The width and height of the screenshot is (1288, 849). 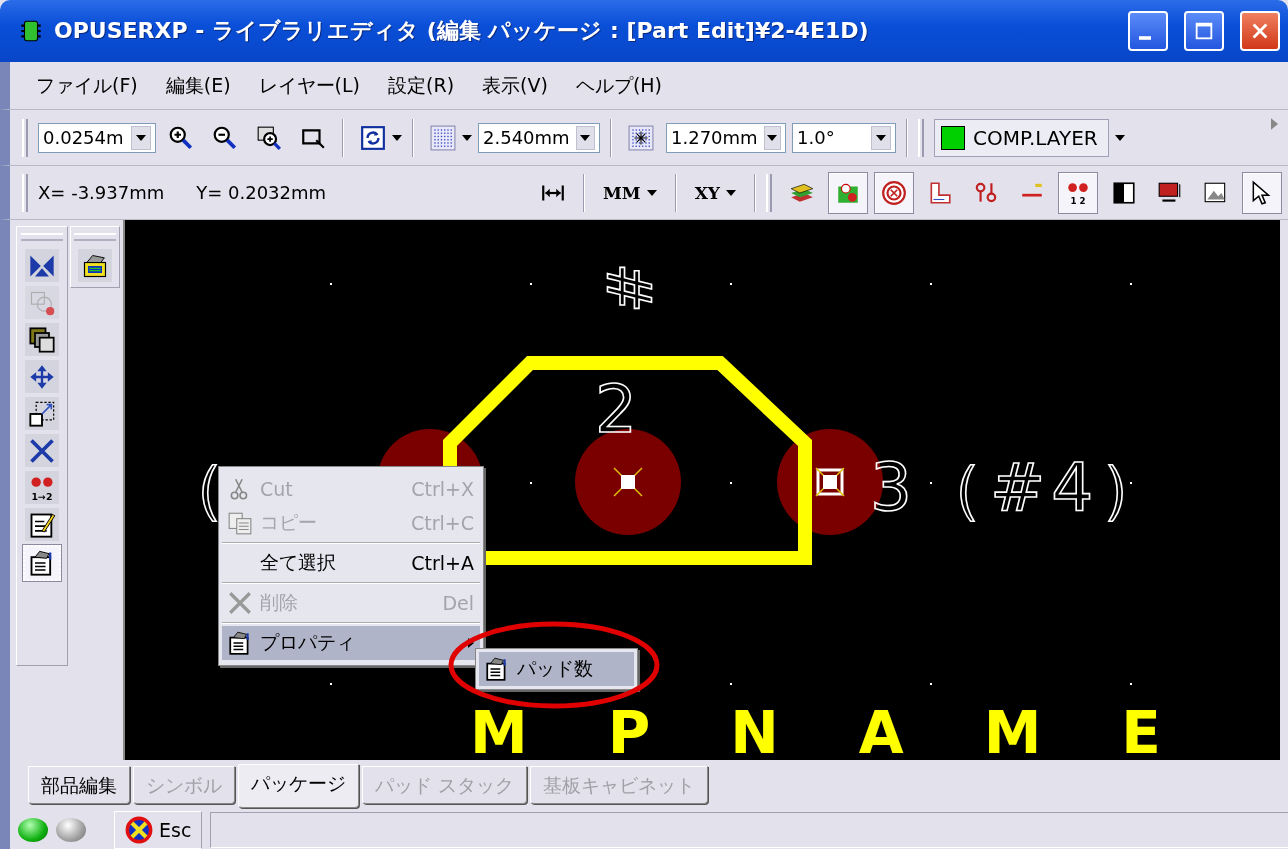 What do you see at coordinates (158, 829) in the screenshot?
I see `escape-button: Esc` at bounding box center [158, 829].